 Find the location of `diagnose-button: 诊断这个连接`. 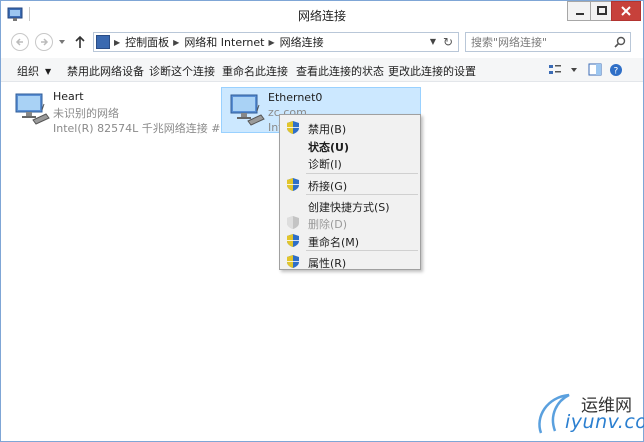

diagnose-button: 诊断这个连接 is located at coordinates (182, 71).